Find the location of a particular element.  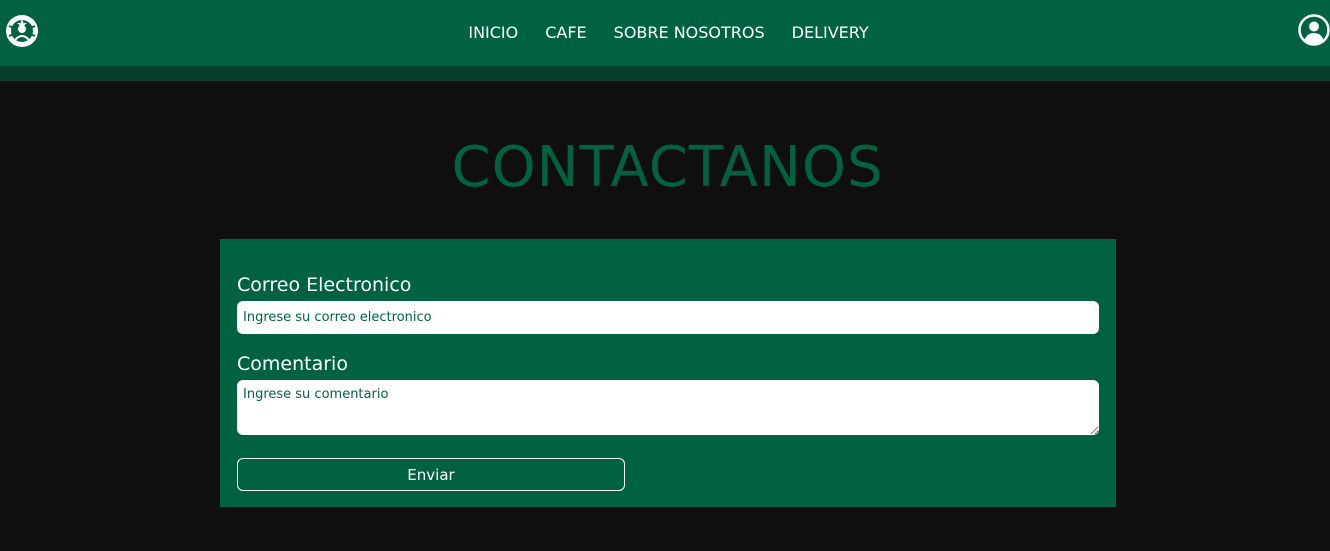

nav-link-cafe: CAFE is located at coordinates (565, 32).